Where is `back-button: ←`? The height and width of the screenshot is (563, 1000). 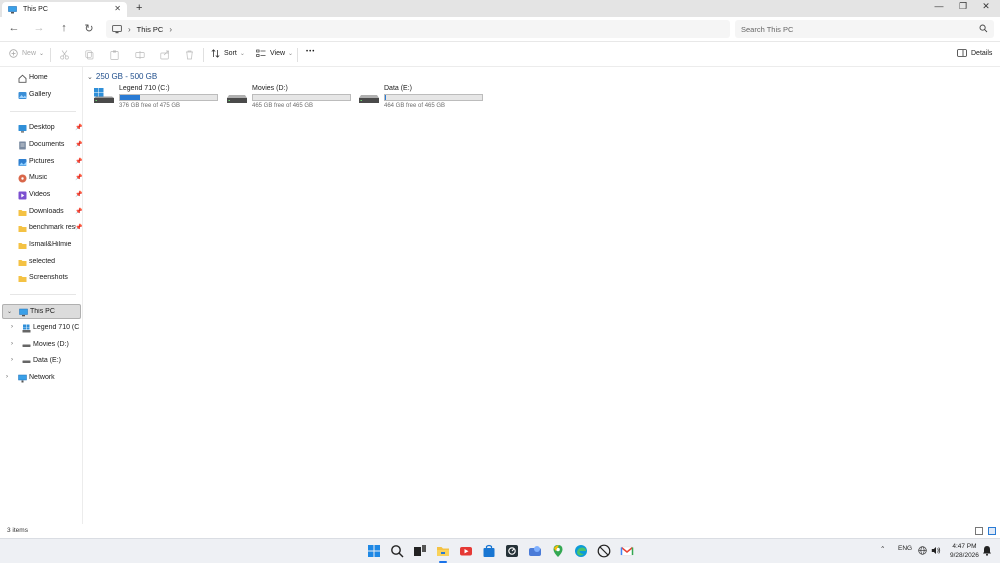
back-button: ← is located at coordinates (14, 28).